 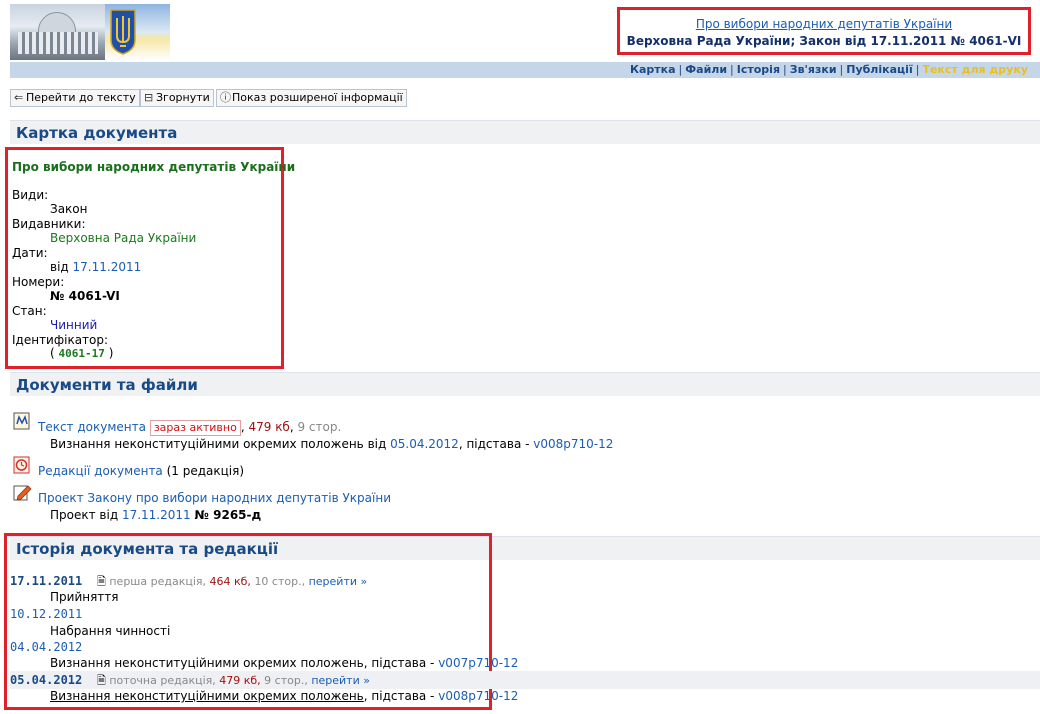 What do you see at coordinates (21, 421) in the screenshot?
I see `text-document-icon` at bounding box center [21, 421].